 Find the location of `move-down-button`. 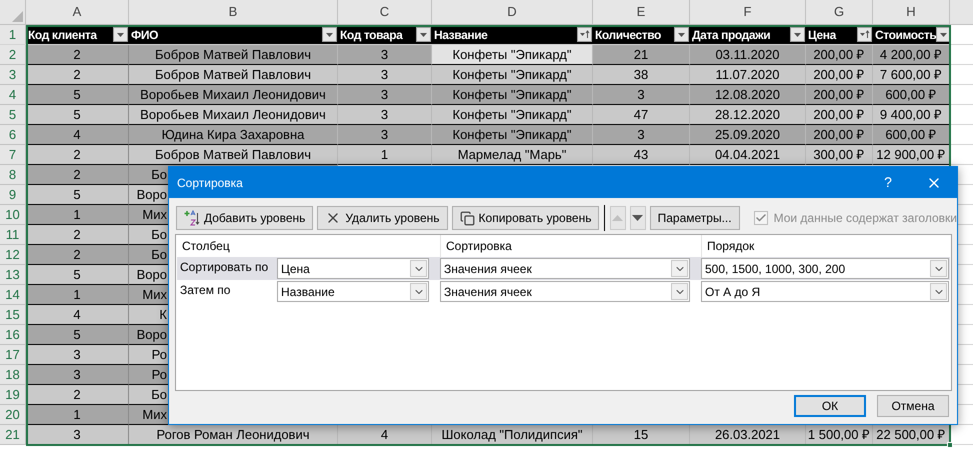

move-down-button is located at coordinates (638, 218).